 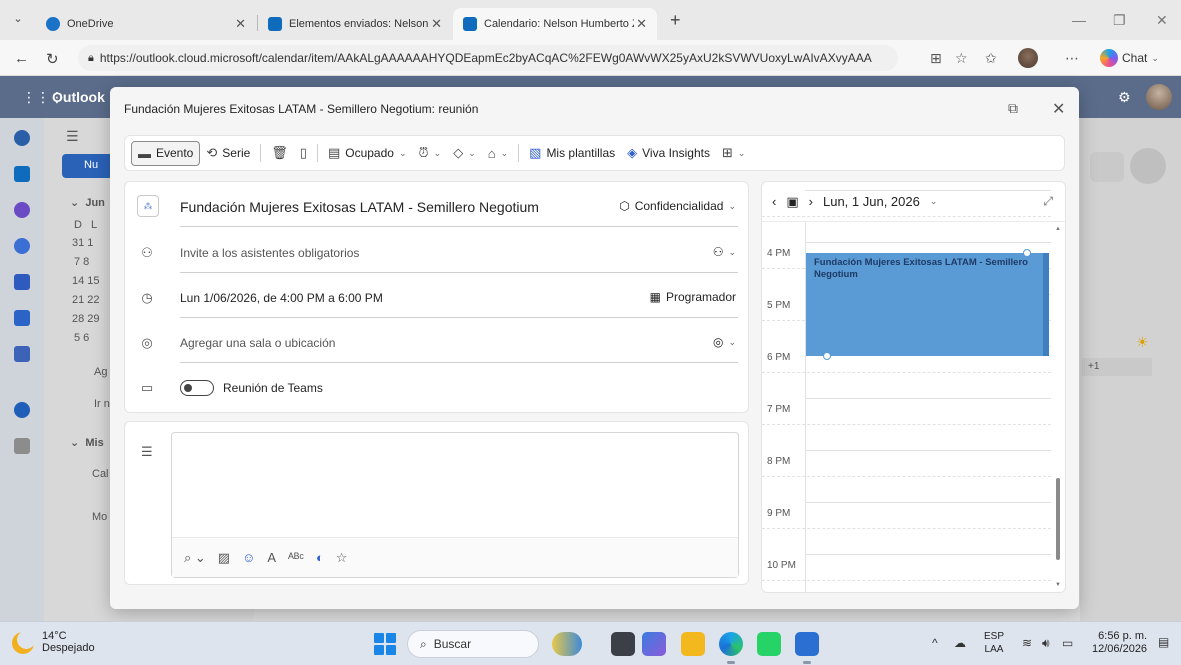 I want to click on m365-app-icon, so click(x=654, y=644).